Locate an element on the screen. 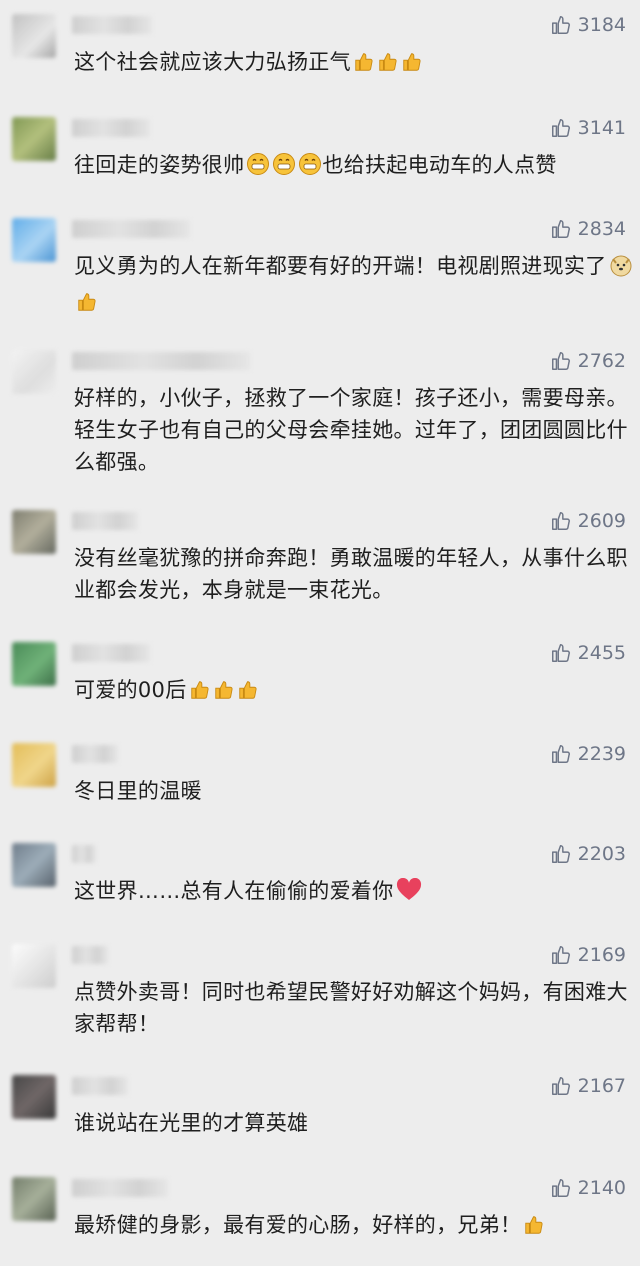 Image resolution: width=640 pixels, height=1266 pixels. like-count: 2167 is located at coordinates (601, 1086).